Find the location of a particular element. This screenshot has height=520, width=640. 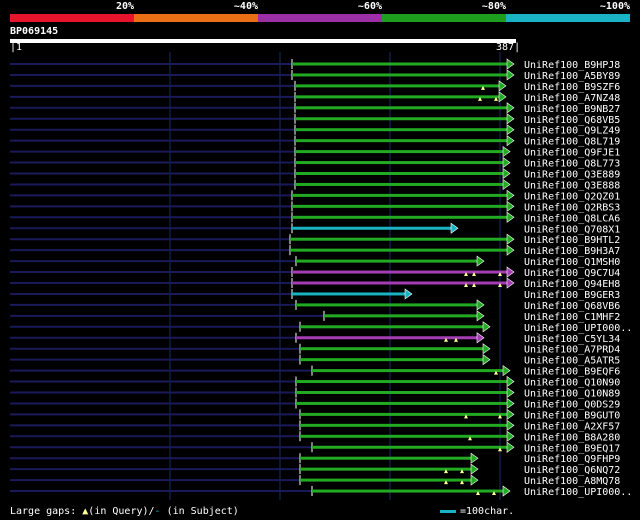

hit-label: UniRef100_Q94EH8 is located at coordinates (572, 284).